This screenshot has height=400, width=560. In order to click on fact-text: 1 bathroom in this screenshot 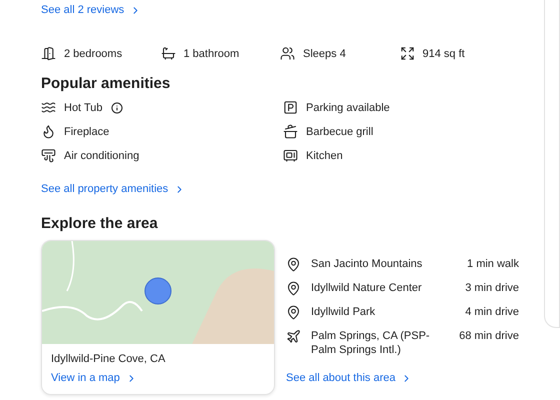, I will do `click(212, 54)`.